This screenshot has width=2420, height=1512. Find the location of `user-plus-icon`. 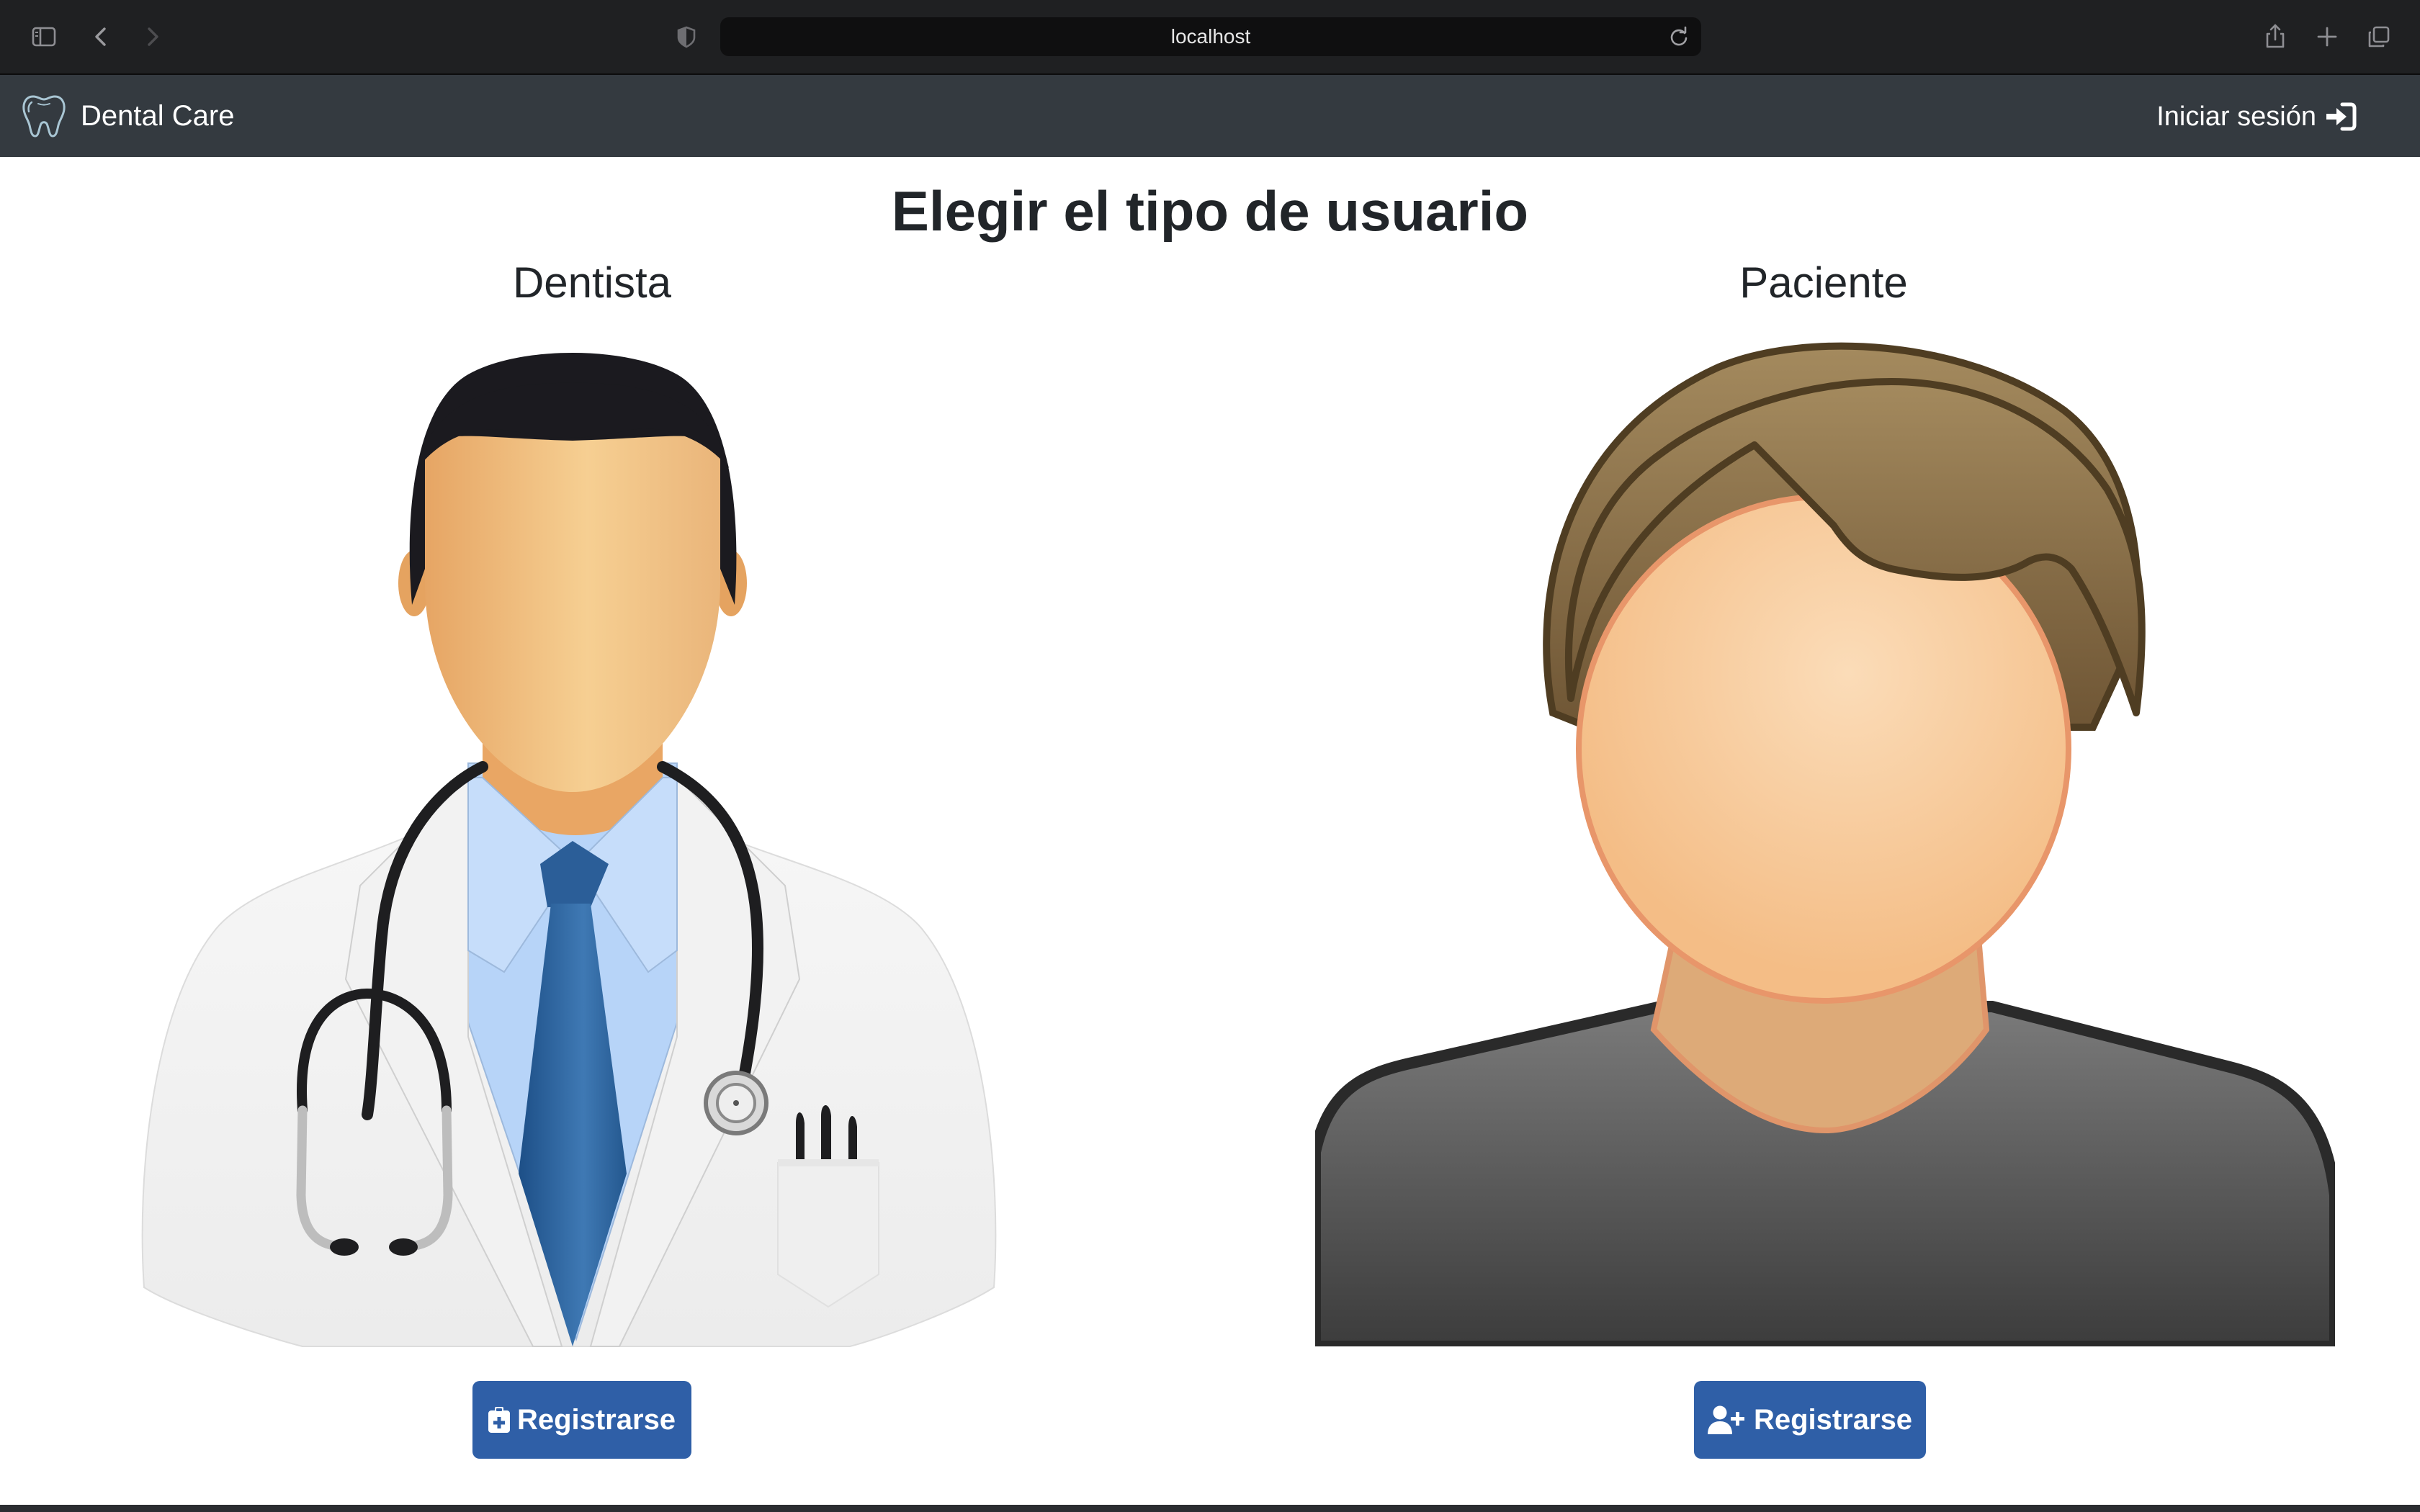

user-plus-icon is located at coordinates (1725, 1419).